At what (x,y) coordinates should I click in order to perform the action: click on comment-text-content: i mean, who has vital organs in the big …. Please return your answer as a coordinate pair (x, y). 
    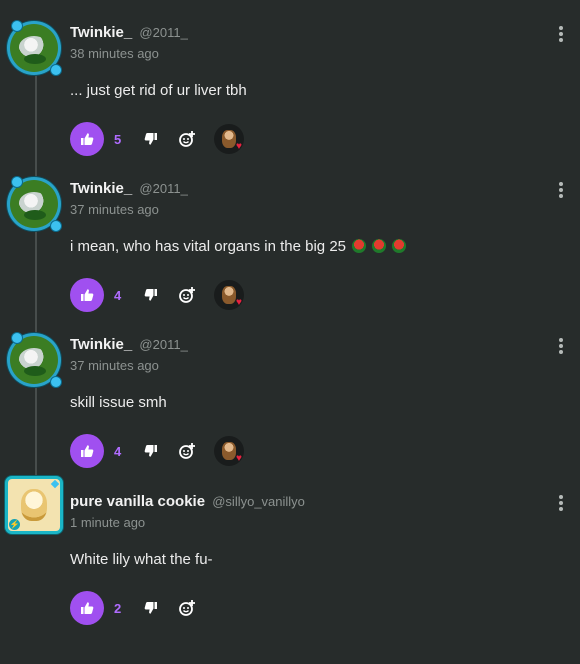
    Looking at the image, I should click on (208, 246).